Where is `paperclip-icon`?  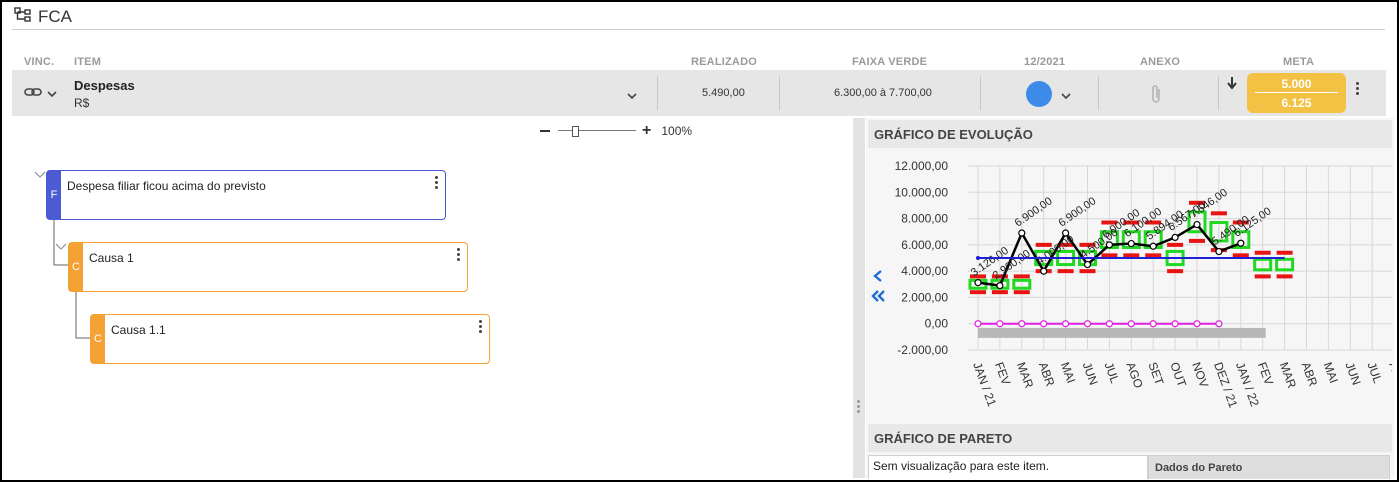 paperclip-icon is located at coordinates (1156, 96).